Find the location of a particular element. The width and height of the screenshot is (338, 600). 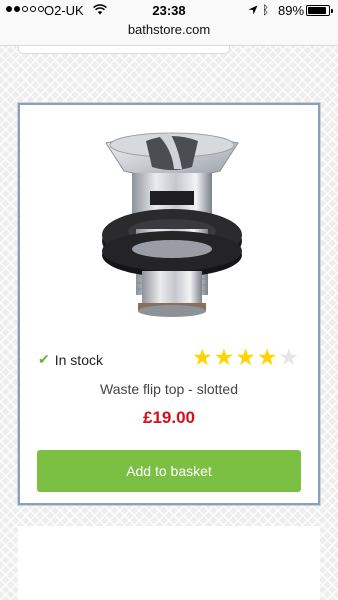

star-rating: ★ ★ ★ ★ ★ is located at coordinates (245, 357).